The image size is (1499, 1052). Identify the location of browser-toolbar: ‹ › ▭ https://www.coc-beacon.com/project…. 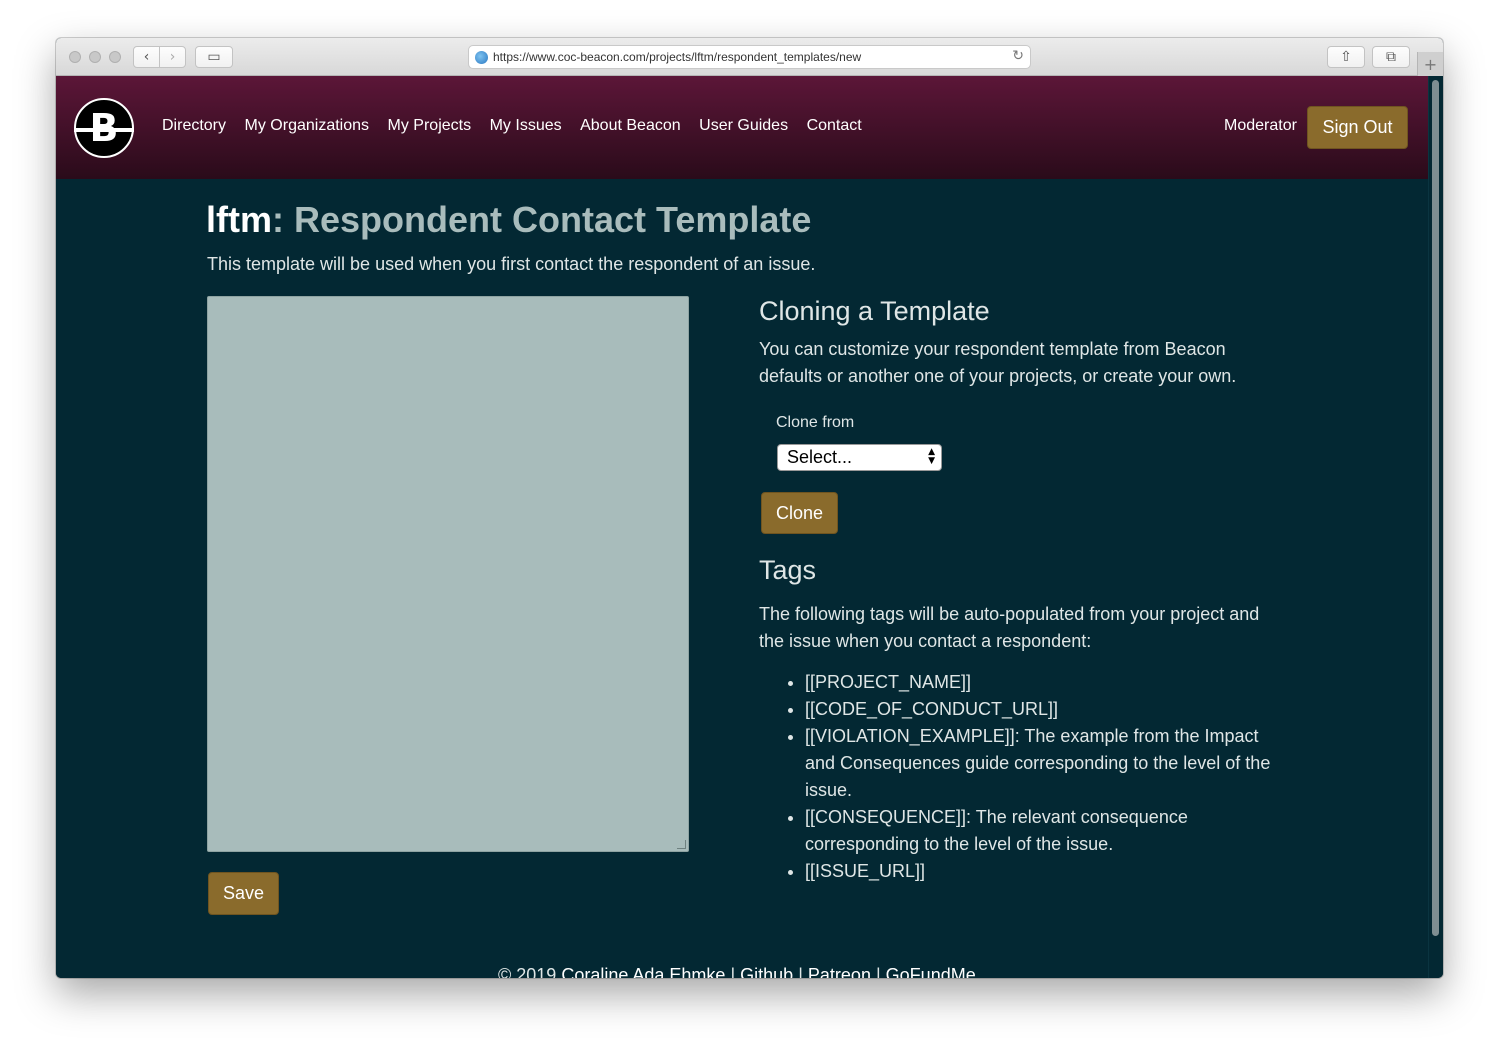
(749, 57).